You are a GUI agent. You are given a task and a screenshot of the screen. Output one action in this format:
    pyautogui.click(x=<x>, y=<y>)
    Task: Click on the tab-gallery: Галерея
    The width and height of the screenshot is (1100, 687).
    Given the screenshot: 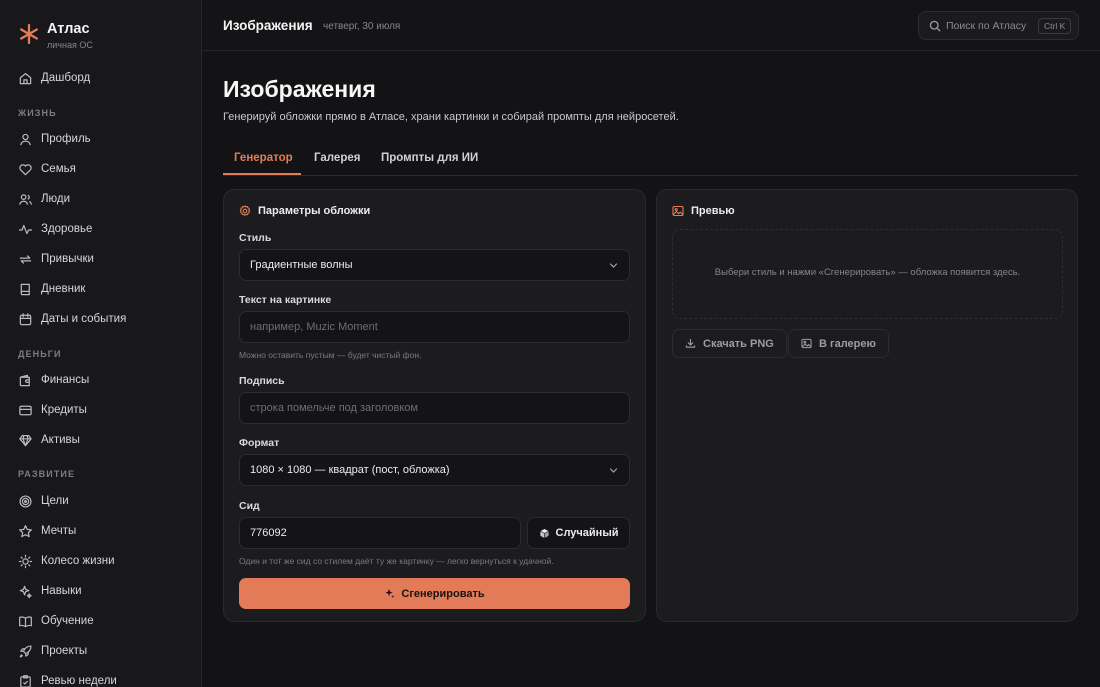 What is the action you would take?
    pyautogui.click(x=337, y=158)
    